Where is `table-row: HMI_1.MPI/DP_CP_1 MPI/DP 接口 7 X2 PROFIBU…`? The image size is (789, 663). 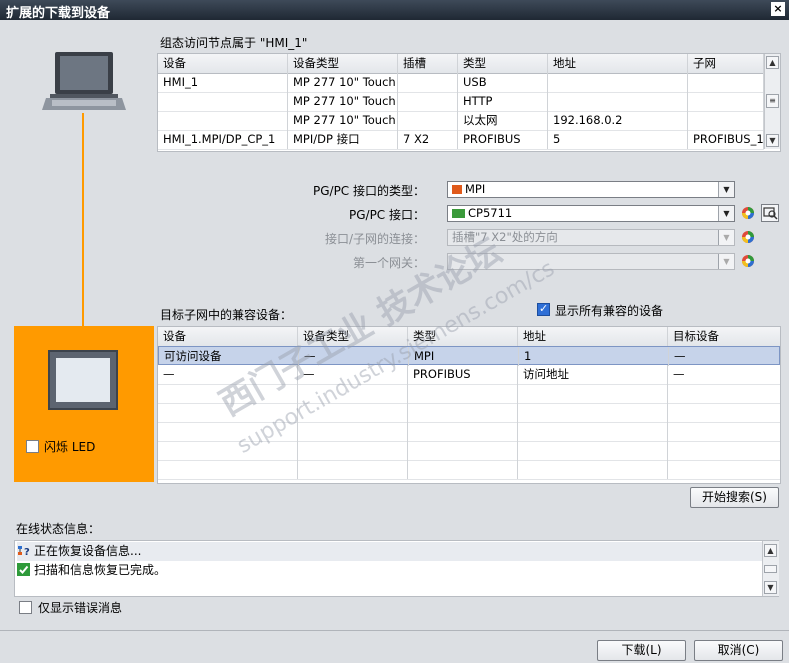 table-row: HMI_1.MPI/DP_CP_1 MPI/DP 接口 7 X2 PROFIBU… is located at coordinates (461, 140).